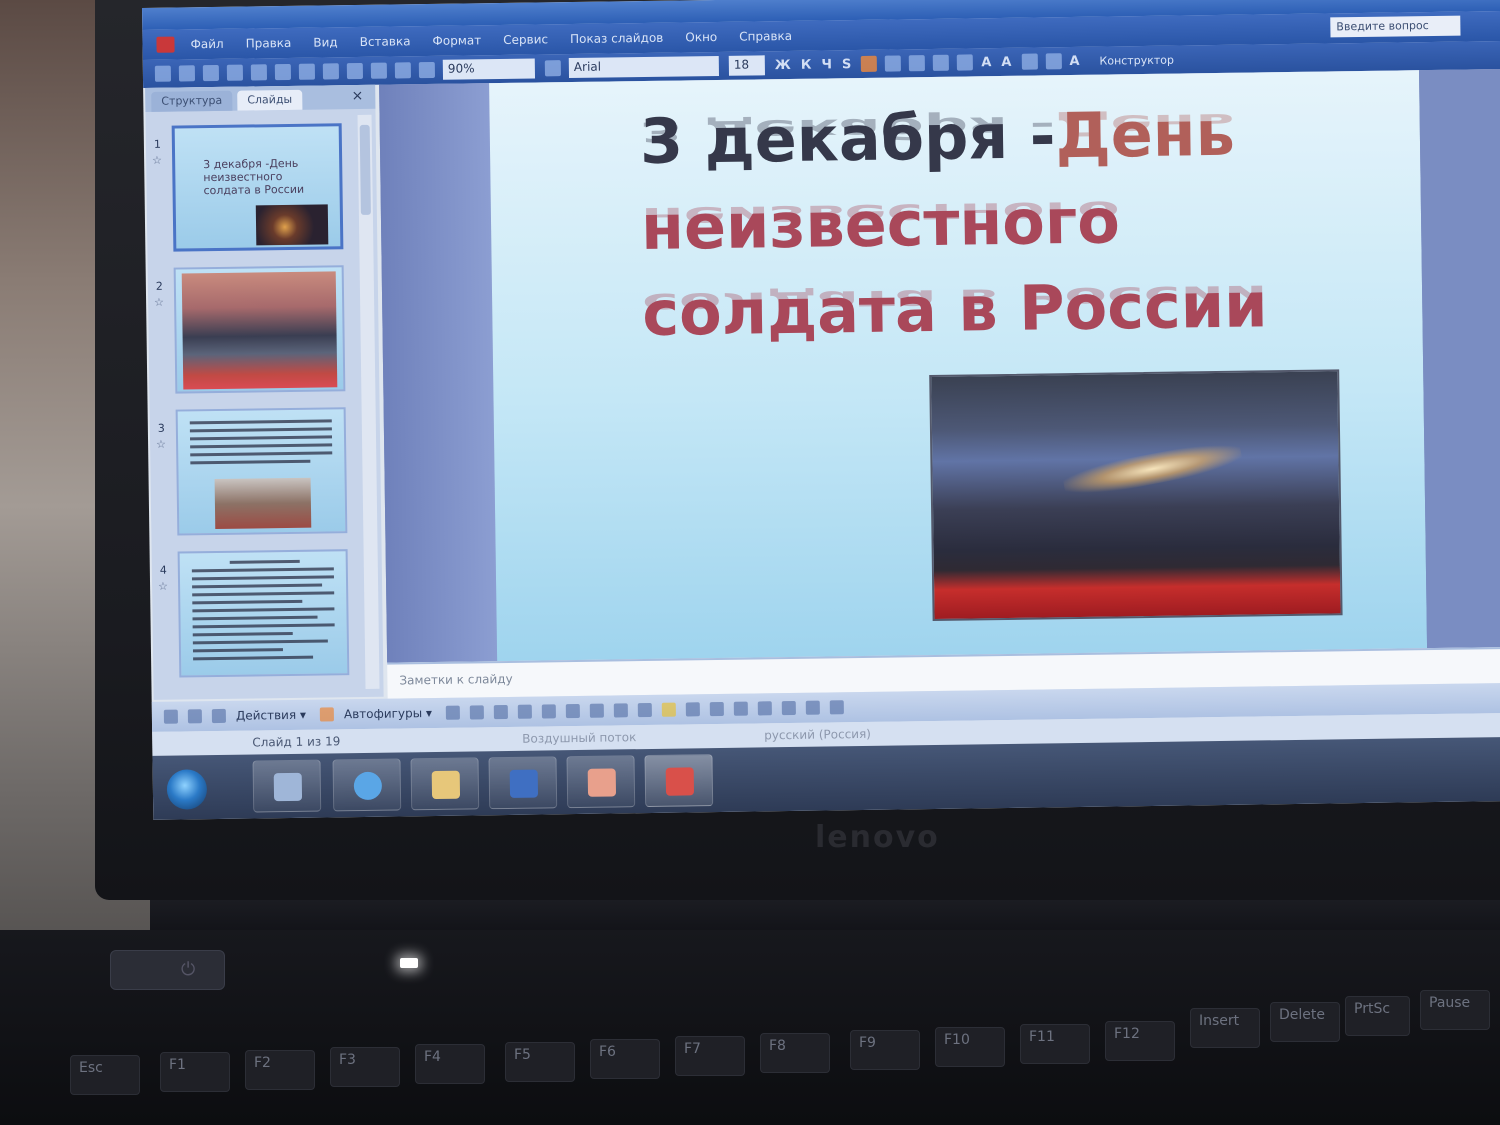 Image resolution: width=1500 pixels, height=1125 pixels. Describe the element at coordinates (552, 68) in the screenshot. I see `help-icon` at that location.